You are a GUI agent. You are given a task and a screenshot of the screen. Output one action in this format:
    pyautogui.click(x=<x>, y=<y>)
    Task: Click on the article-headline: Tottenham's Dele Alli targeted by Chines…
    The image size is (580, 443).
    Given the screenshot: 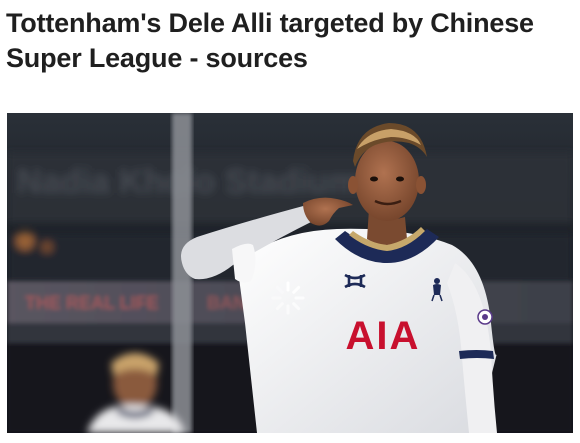 What is the action you would take?
    pyautogui.click(x=270, y=40)
    